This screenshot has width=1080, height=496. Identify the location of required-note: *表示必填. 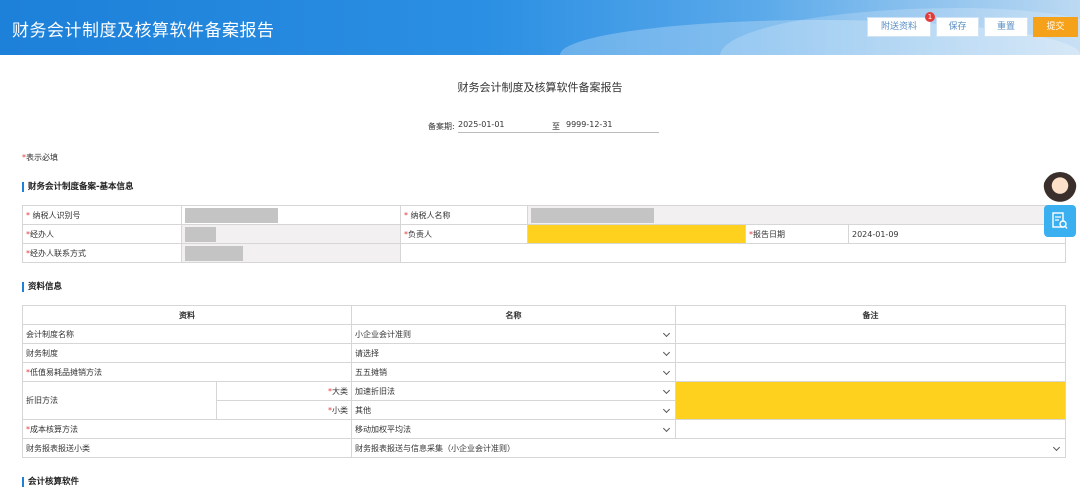
(40, 157).